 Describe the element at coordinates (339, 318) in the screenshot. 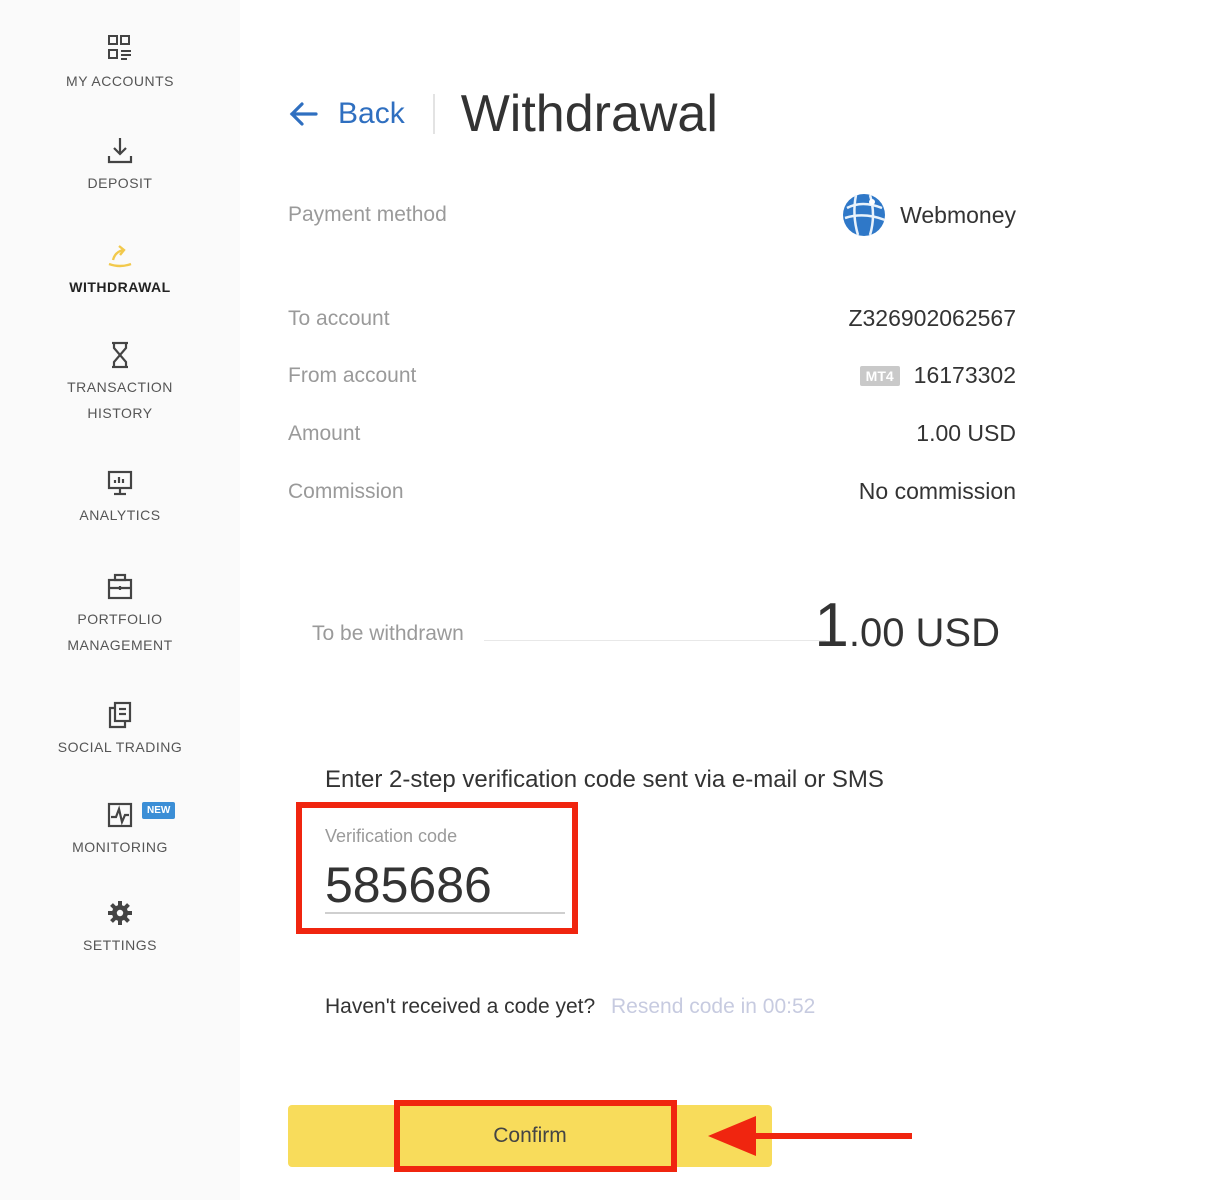

I see `to-account-label: To account` at that location.